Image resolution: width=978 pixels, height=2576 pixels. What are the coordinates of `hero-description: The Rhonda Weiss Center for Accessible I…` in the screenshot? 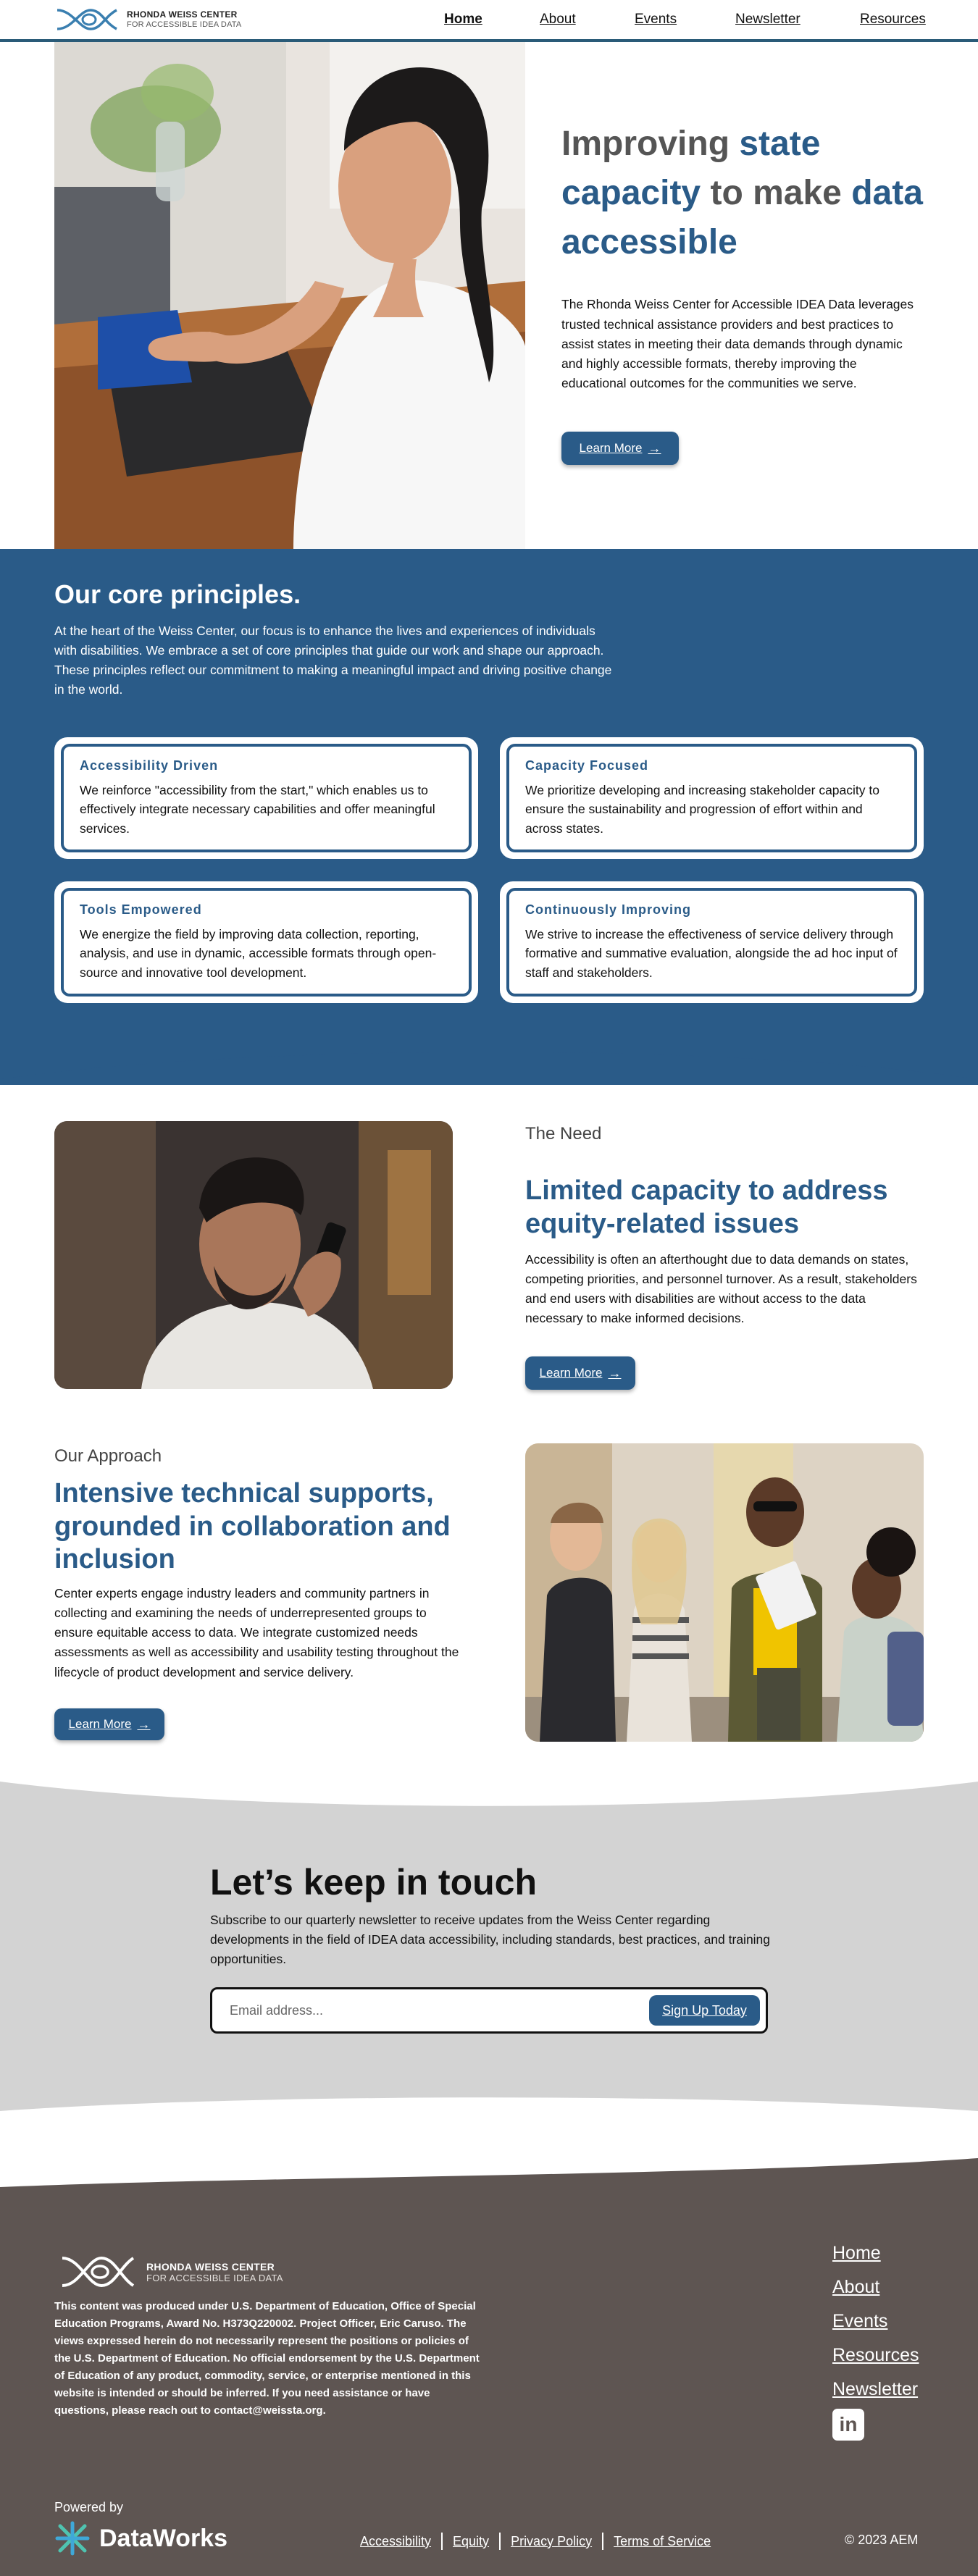 It's located at (737, 343).